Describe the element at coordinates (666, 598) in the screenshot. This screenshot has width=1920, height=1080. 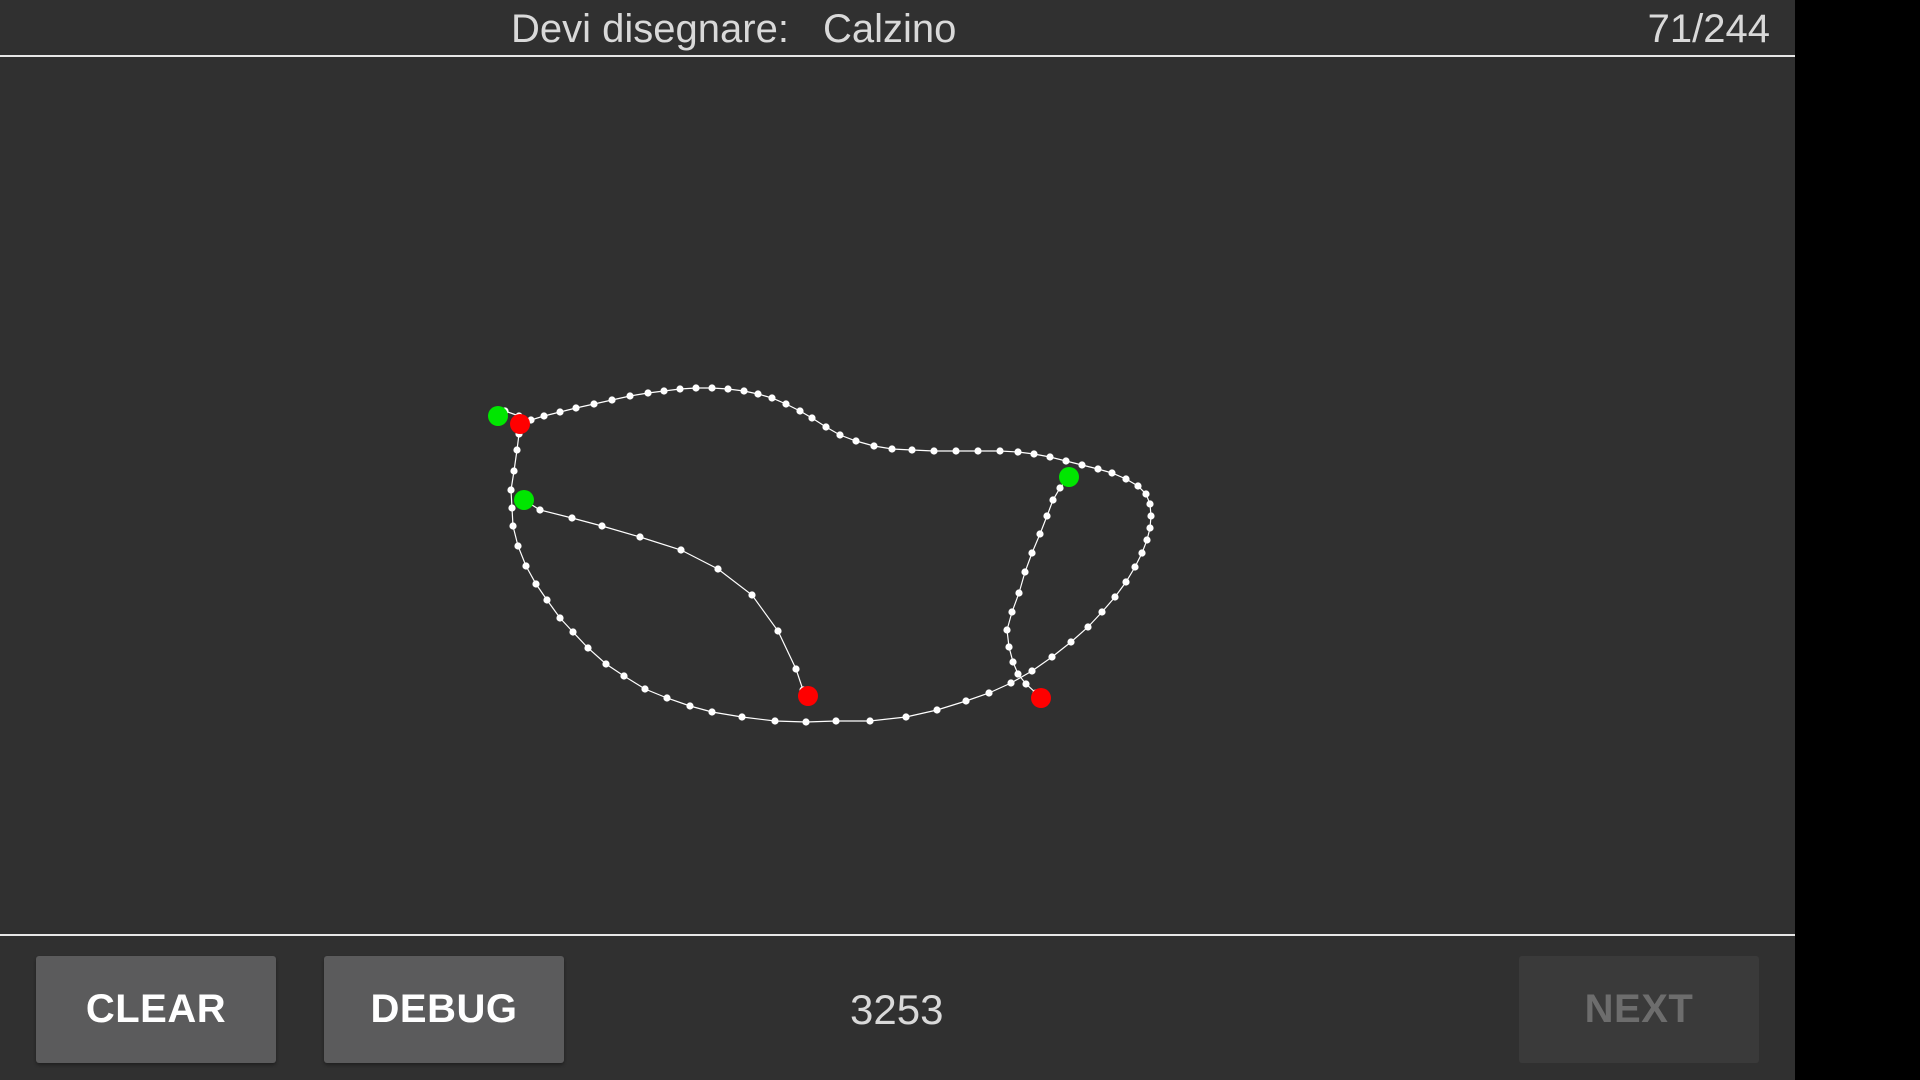
I see `stroke-2-path` at that location.